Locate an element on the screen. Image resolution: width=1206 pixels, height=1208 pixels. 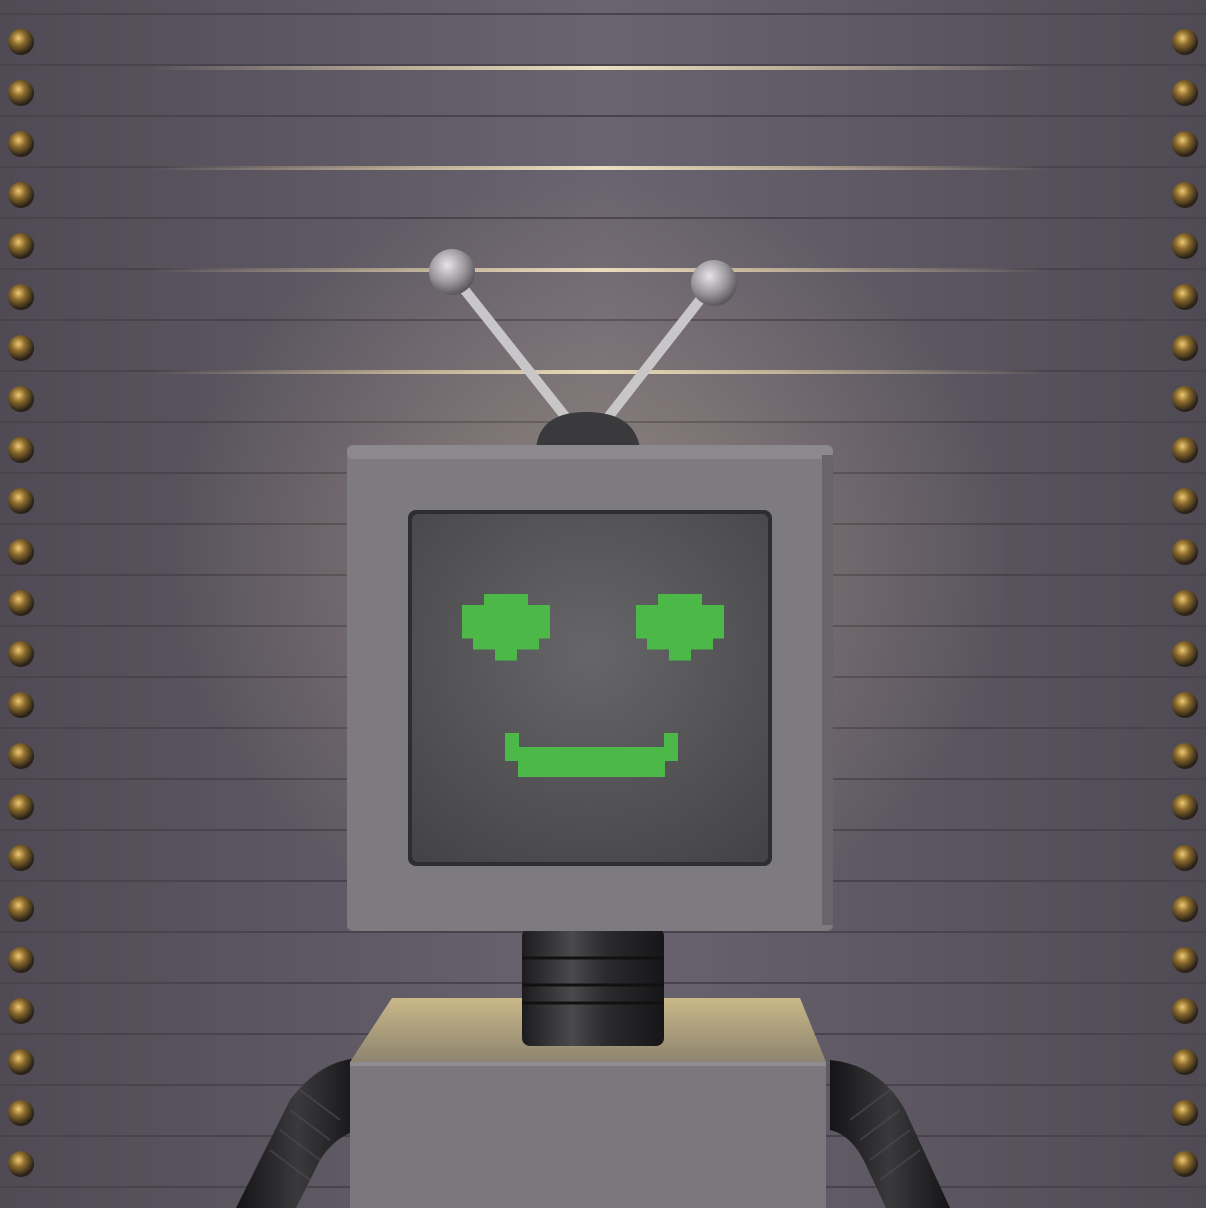
tv-screen is located at coordinates (590, 688).